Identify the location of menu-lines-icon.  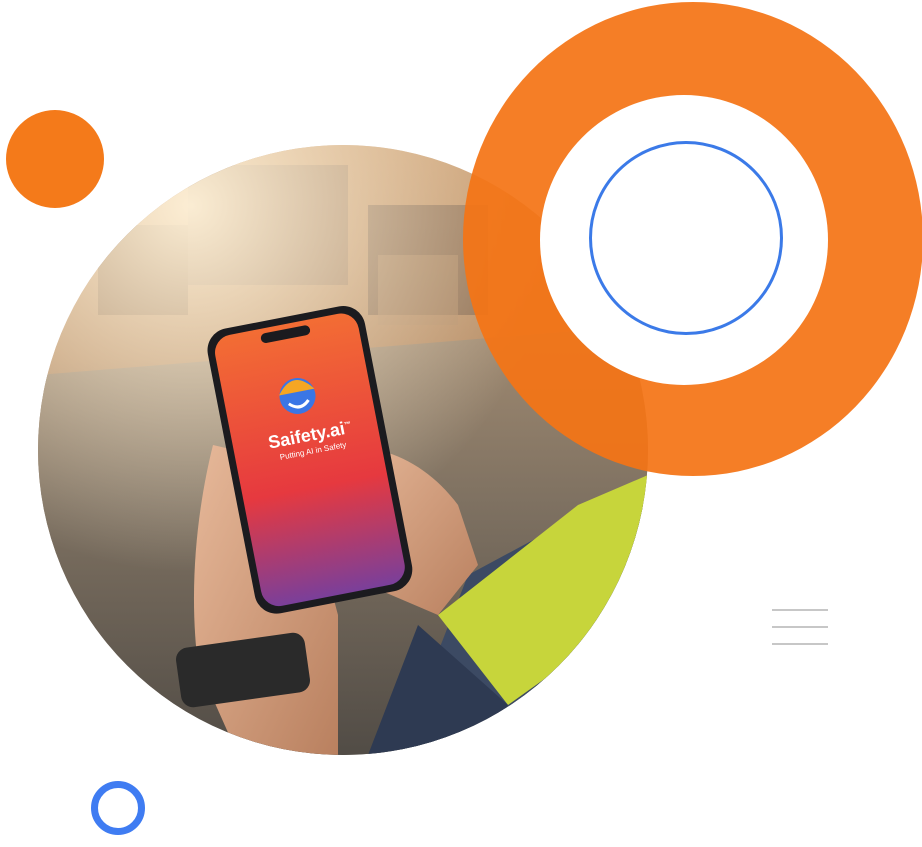
(800, 629).